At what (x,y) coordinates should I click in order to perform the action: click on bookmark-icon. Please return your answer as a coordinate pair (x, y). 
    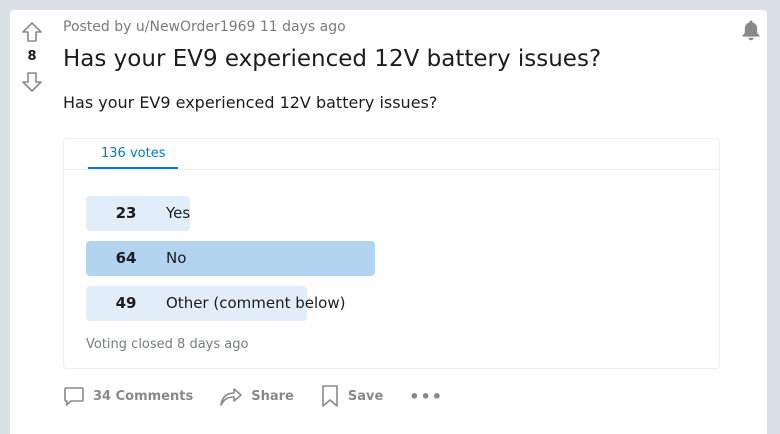
    Looking at the image, I should click on (330, 396).